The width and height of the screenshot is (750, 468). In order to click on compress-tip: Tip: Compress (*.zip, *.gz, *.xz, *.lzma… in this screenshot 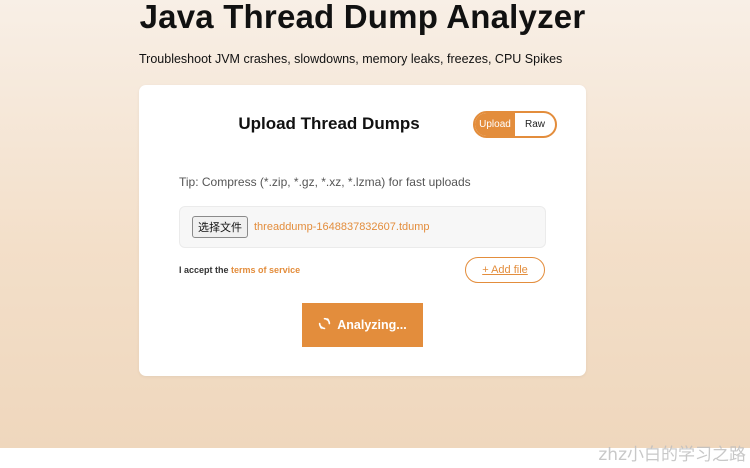, I will do `click(325, 182)`.